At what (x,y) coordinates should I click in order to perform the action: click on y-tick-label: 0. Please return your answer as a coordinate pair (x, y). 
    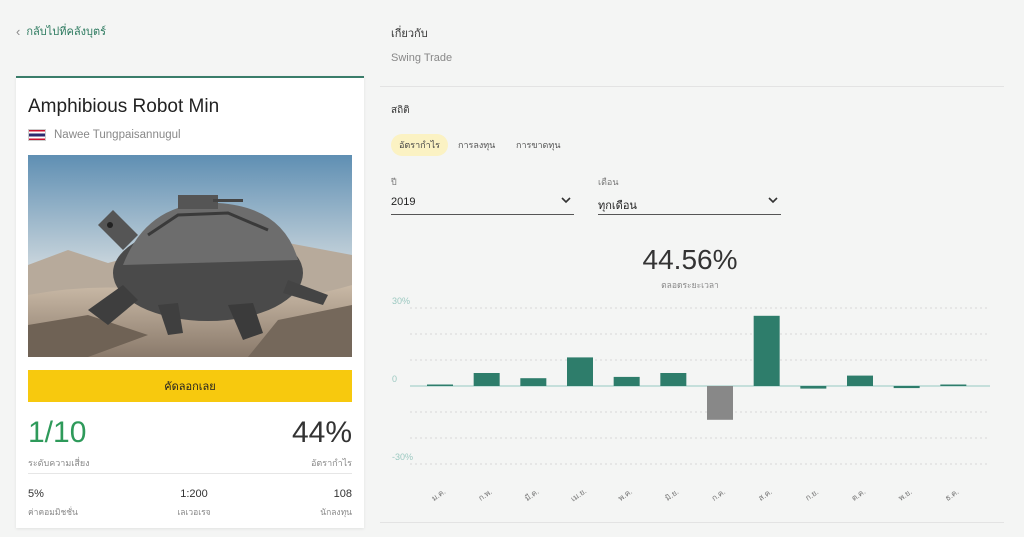
    Looking at the image, I should click on (394, 379).